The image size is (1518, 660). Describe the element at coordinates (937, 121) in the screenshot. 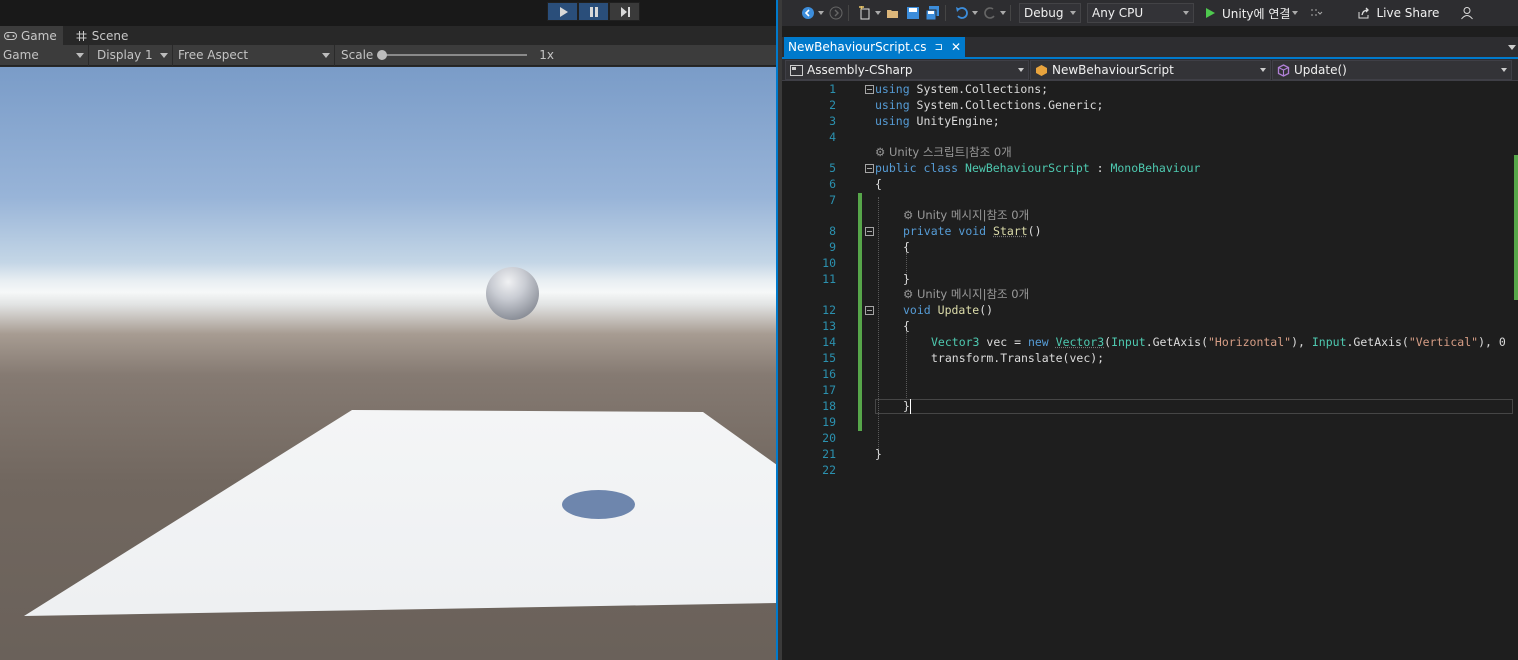

I see `code-line: using UnityEngine;` at that location.